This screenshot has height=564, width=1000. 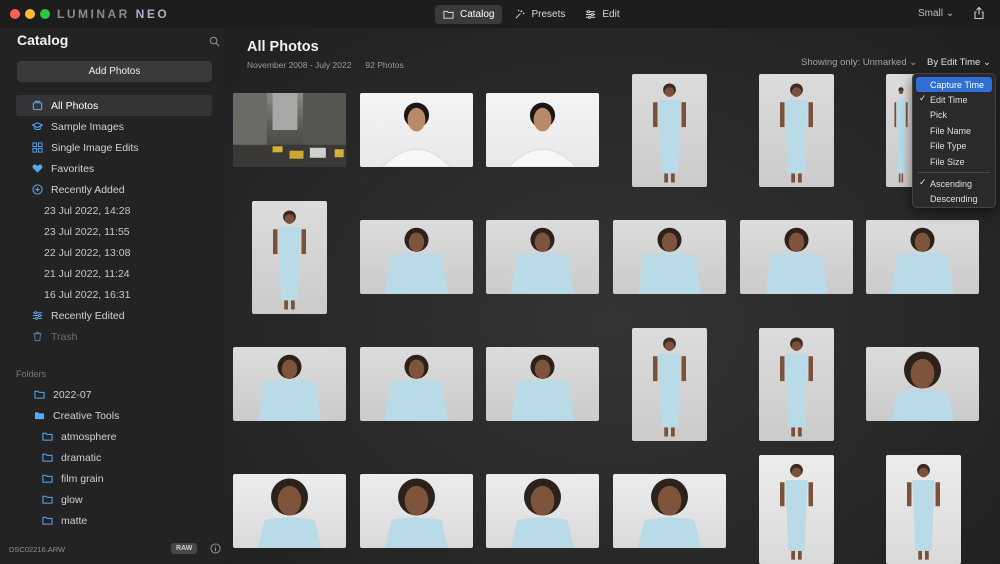 I want to click on sidebar-item-recent-date: 22 Jul 2022, 13:08, so click(x=114, y=252).